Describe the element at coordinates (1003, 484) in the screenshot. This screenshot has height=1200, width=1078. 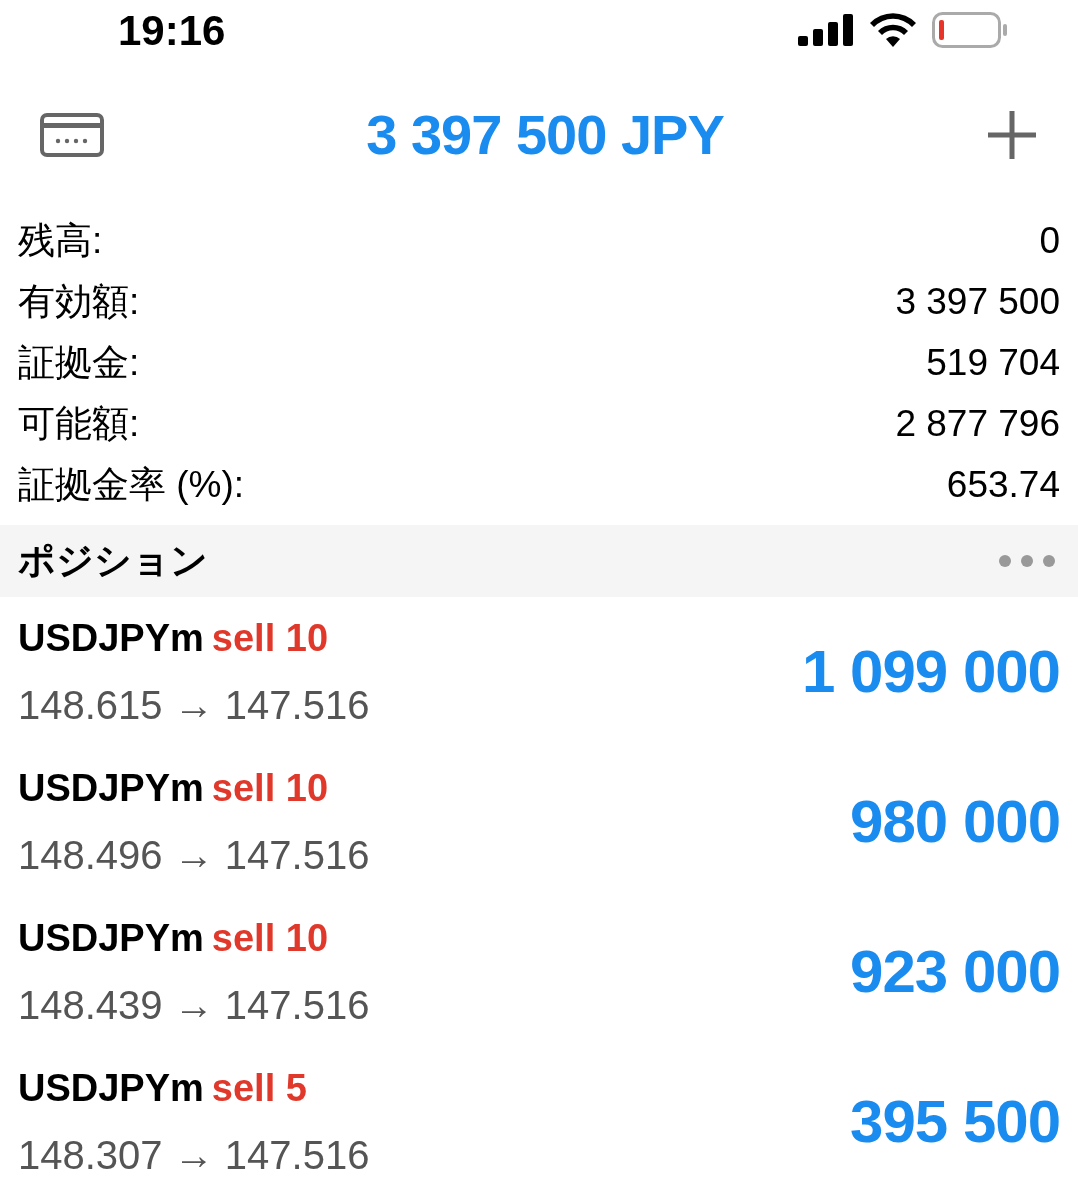
I see `summary-value: 653.74` at that location.